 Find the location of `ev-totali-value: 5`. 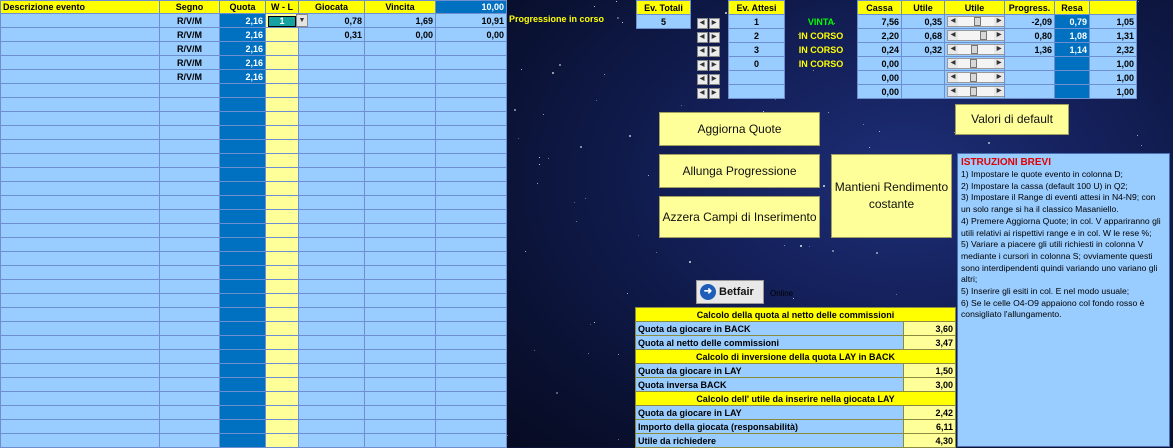

ev-totali-value: 5 is located at coordinates (663, 21).